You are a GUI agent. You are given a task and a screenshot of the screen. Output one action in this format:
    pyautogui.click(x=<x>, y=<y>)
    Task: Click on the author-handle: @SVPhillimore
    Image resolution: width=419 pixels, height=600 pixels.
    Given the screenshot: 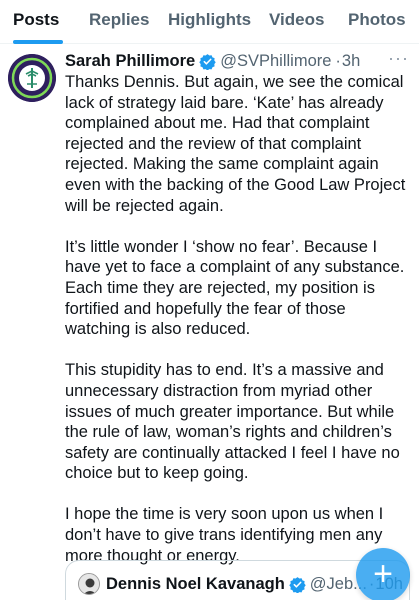 What is the action you would take?
    pyautogui.click(x=275, y=61)
    